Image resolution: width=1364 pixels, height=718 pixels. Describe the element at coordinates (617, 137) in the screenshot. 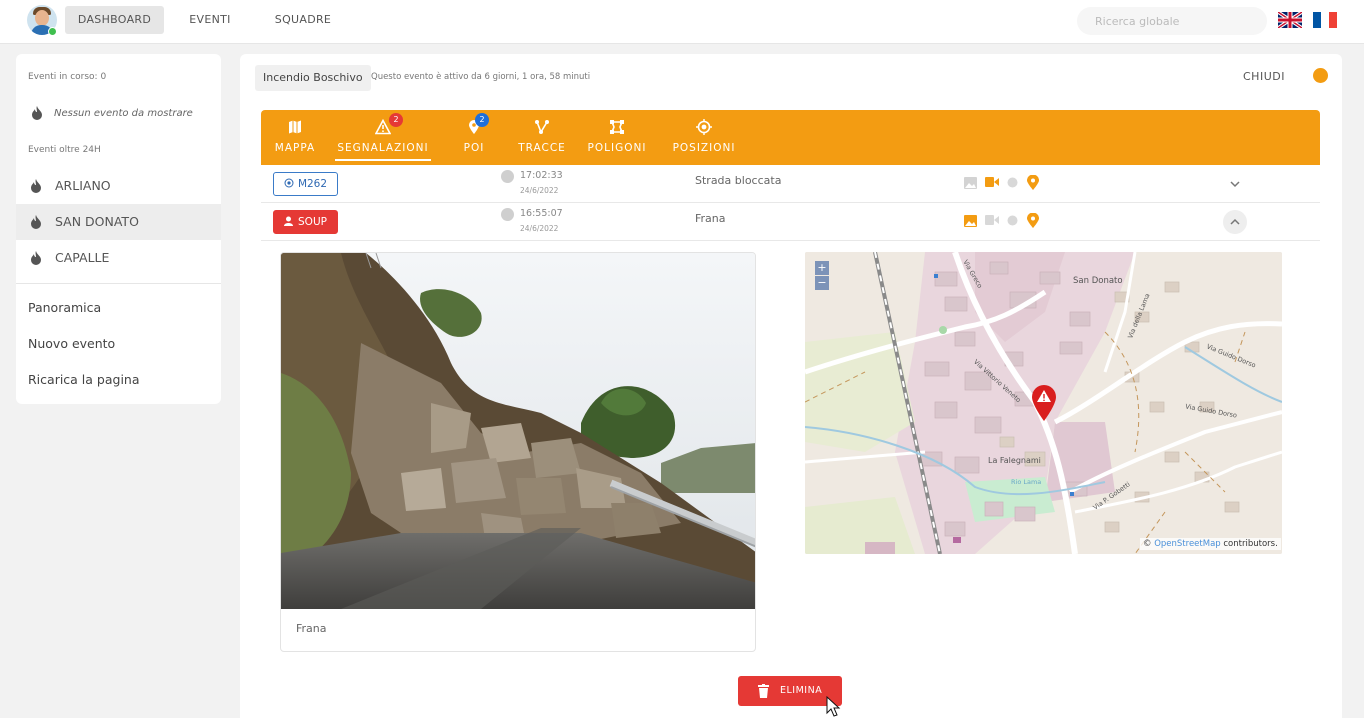

I see `tab-poligoni: POLIGONI` at that location.